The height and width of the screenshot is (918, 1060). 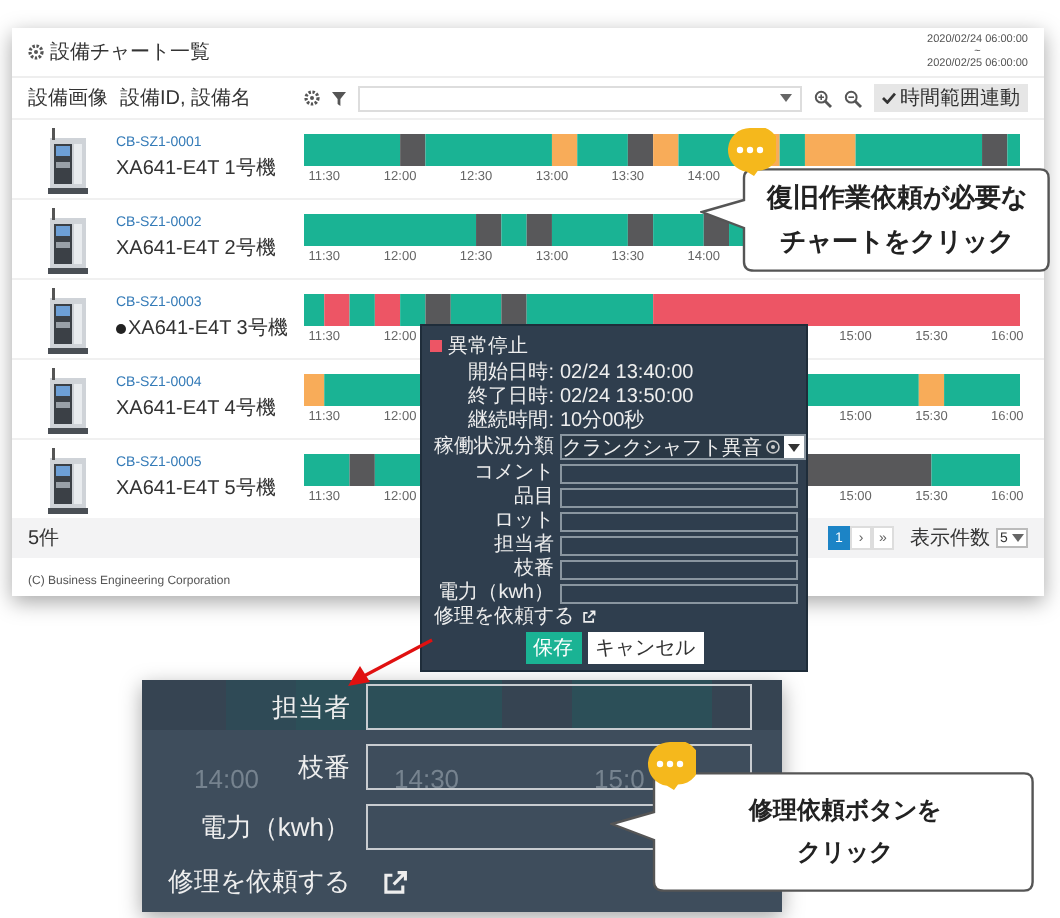 What do you see at coordinates (390, 662) in the screenshot?
I see `pointer-arrow` at bounding box center [390, 662].